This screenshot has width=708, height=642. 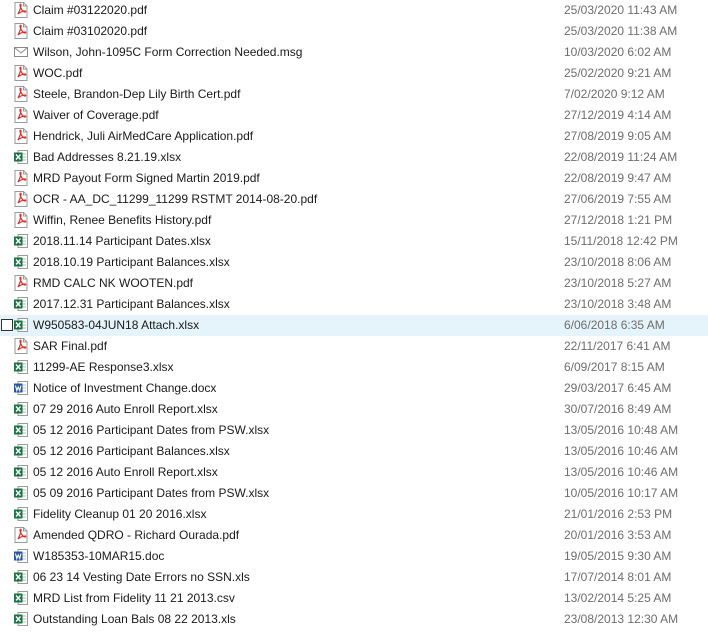 I want to click on file-row: SAR Final.pdf 22/11/2017 6:41 AM, so click(x=354, y=346).